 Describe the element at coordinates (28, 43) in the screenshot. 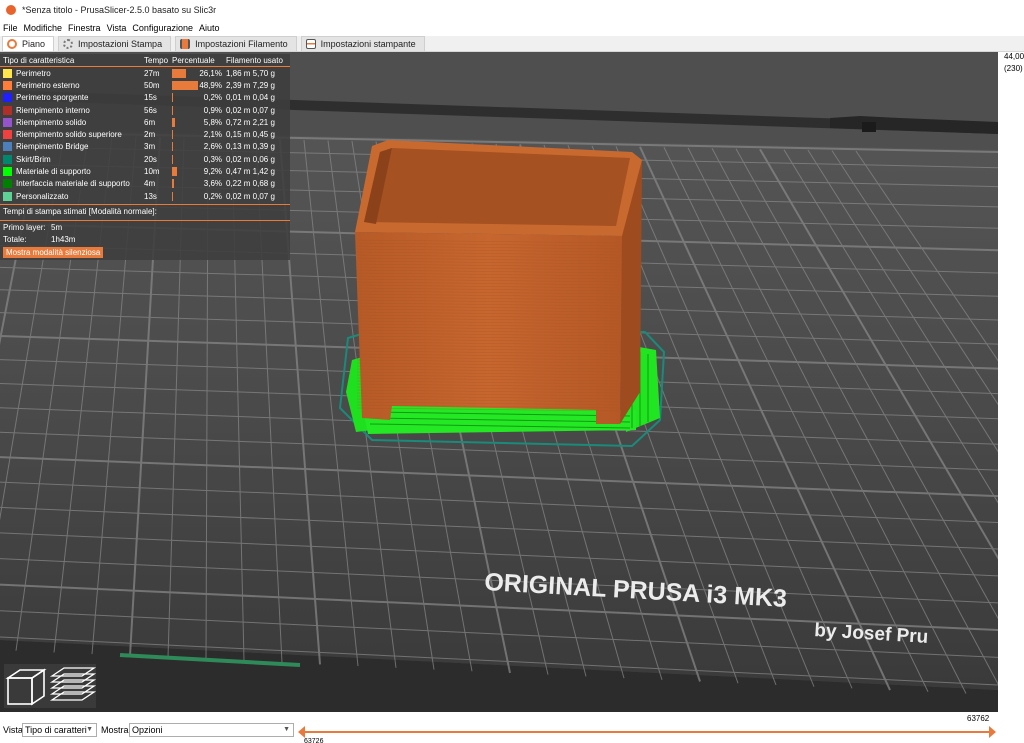

I see `tab-plater: Piano` at that location.